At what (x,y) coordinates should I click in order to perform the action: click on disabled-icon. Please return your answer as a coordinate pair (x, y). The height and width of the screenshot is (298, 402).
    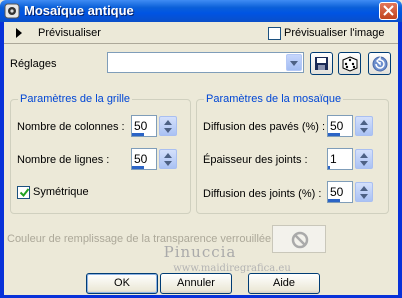
    Looking at the image, I should click on (300, 240).